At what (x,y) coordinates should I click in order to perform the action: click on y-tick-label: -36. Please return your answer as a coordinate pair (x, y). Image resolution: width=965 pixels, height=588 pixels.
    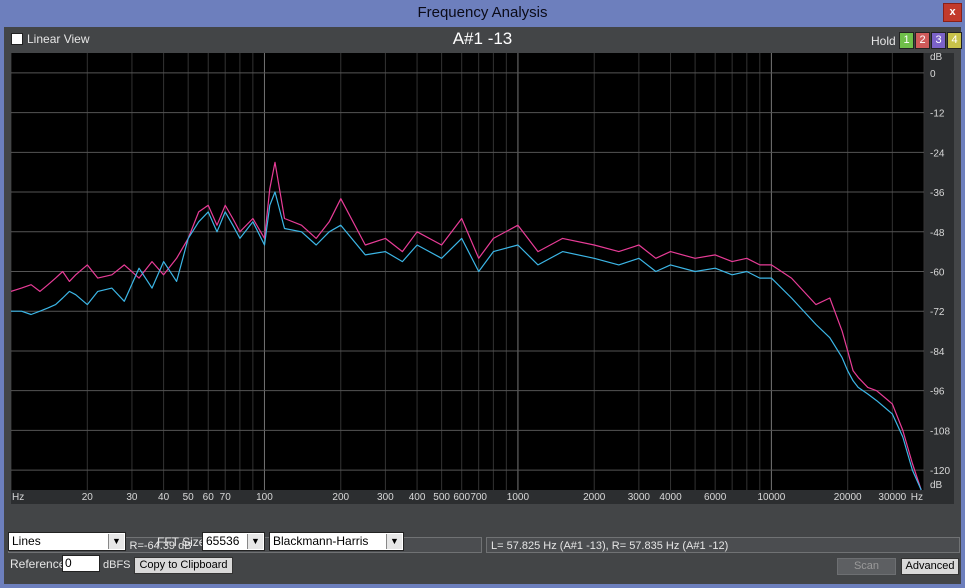
    Looking at the image, I should click on (937, 193).